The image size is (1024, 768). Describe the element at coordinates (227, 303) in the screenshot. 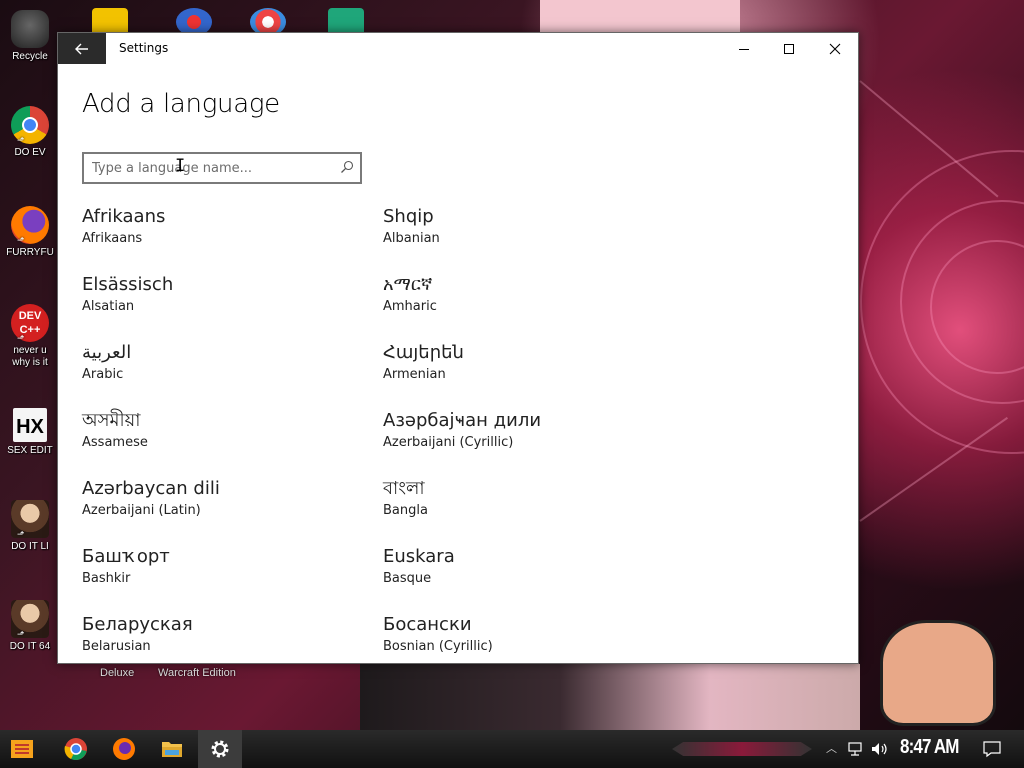

I see `language-item: Elsässisch Alsatian` at that location.